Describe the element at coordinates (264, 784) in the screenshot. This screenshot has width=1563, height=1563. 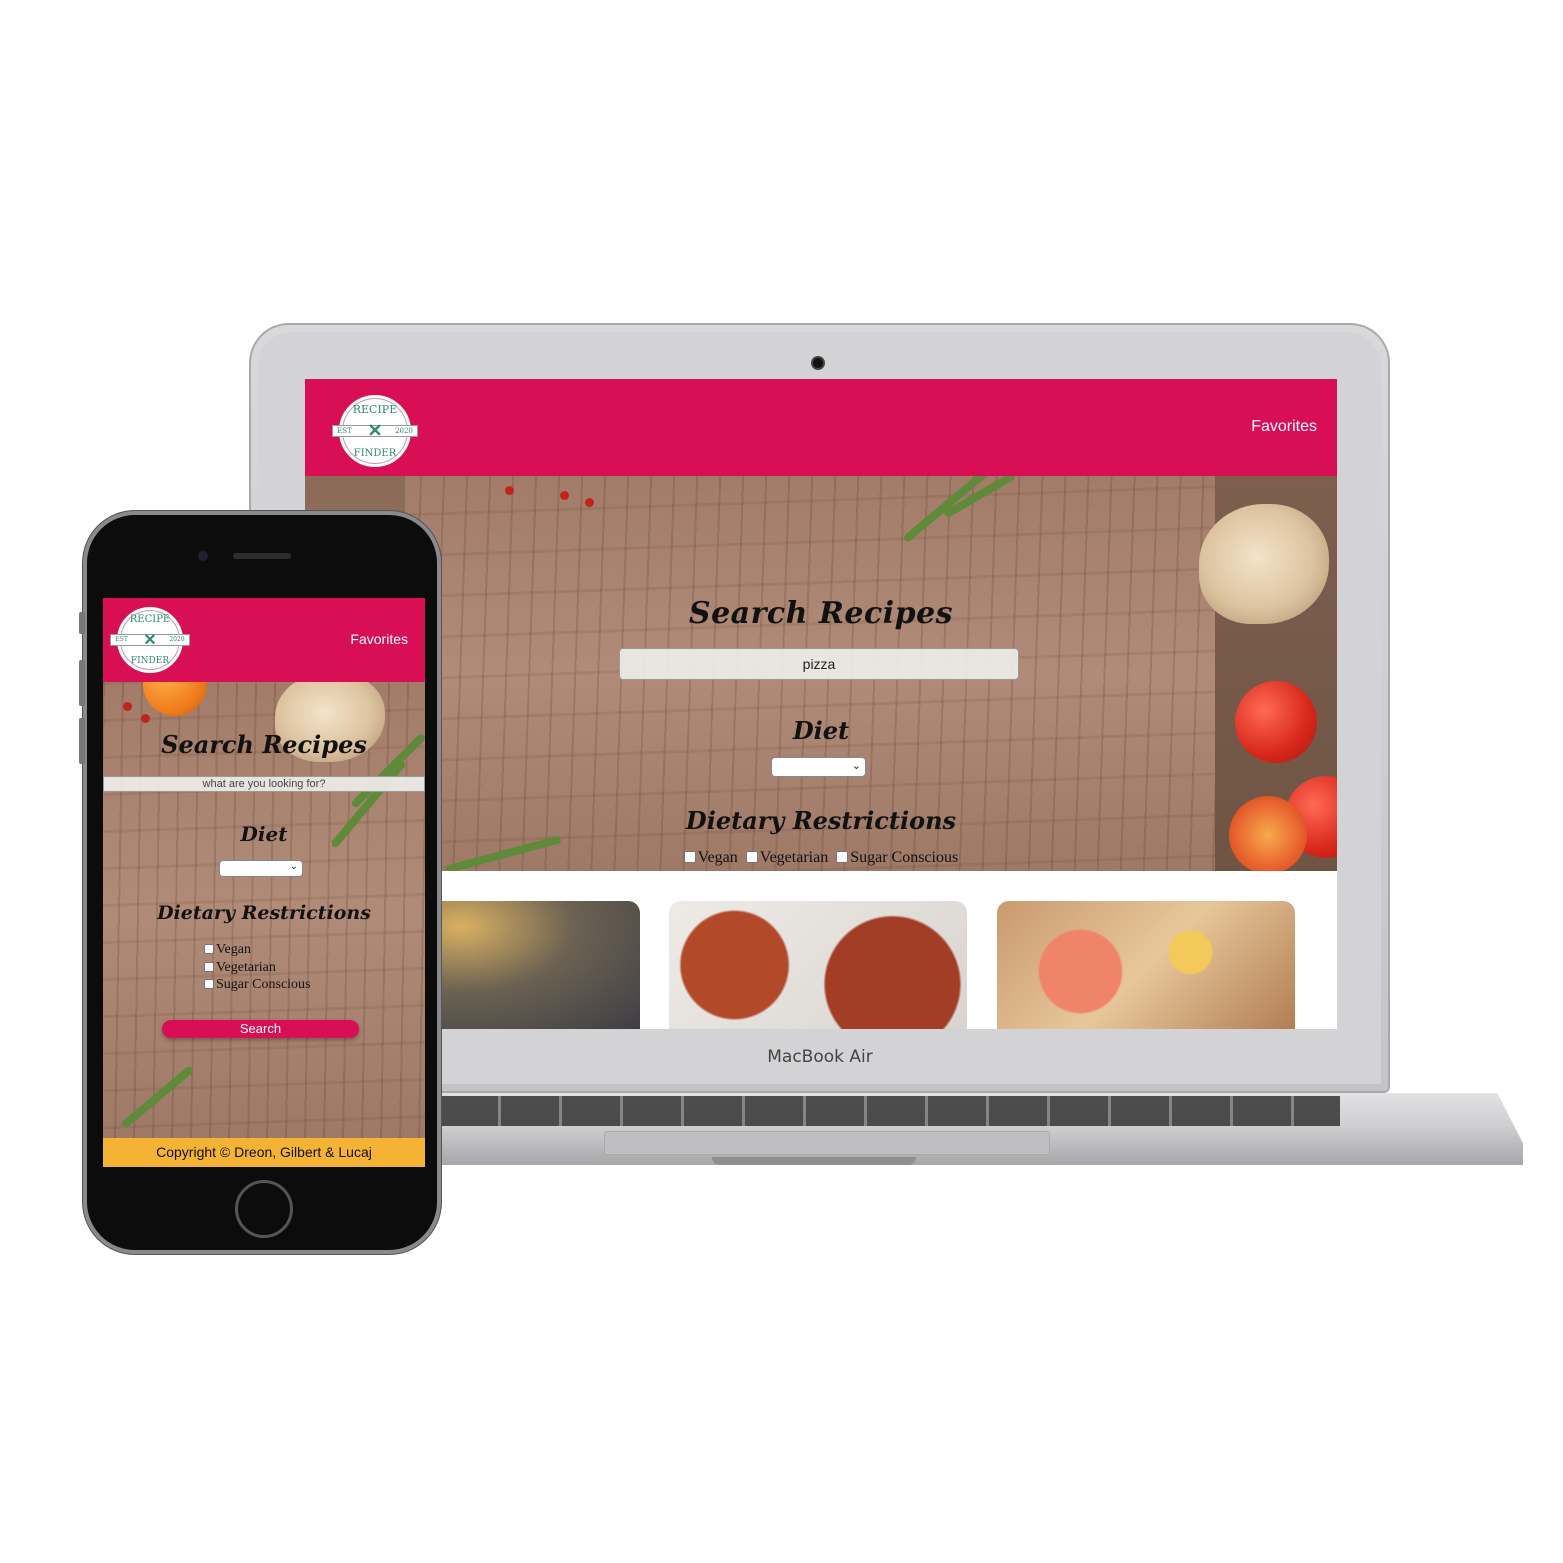
I see `search-input: what are you looking for?` at that location.